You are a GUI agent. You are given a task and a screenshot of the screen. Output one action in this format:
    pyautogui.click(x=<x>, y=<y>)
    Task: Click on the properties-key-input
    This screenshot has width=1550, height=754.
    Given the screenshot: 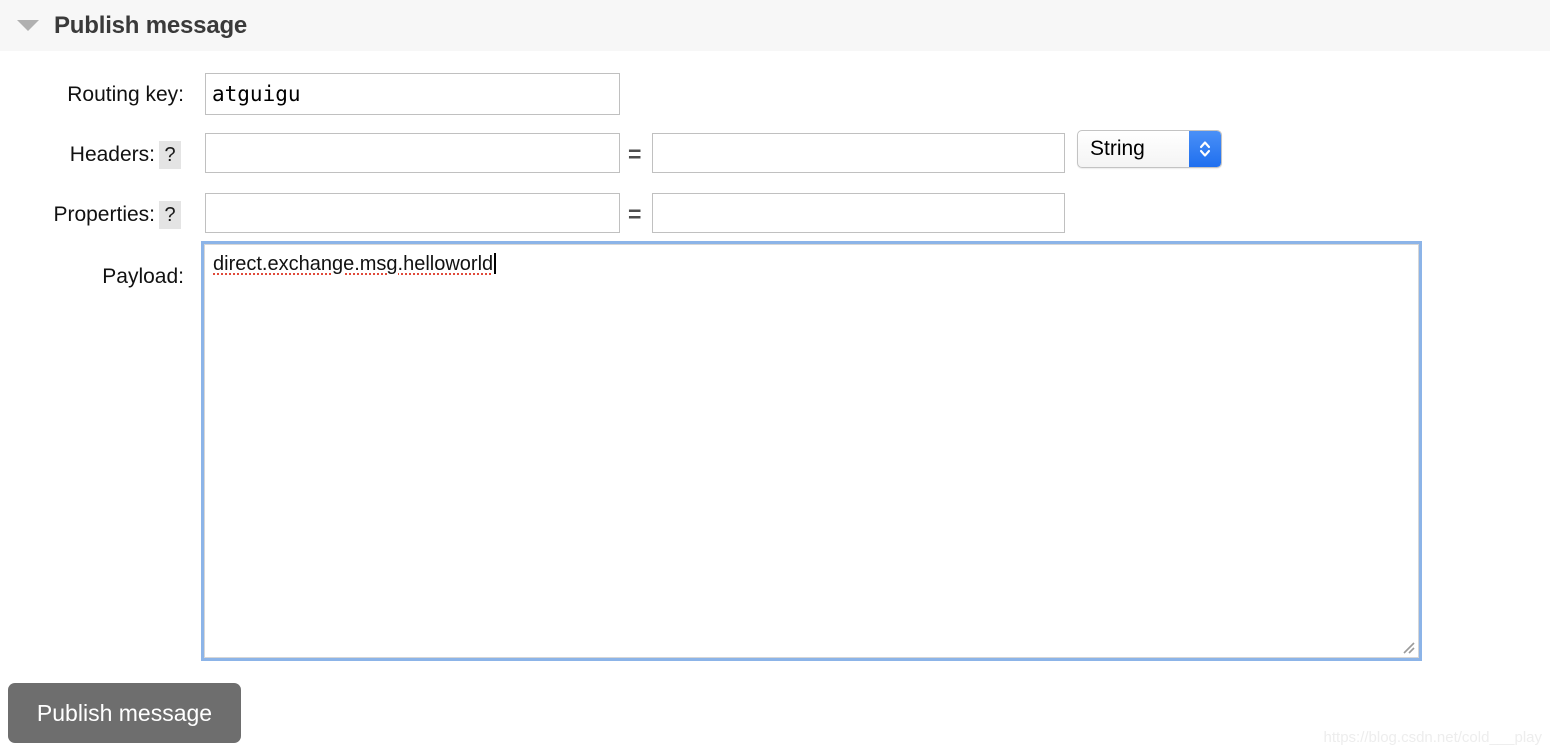 What is the action you would take?
    pyautogui.click(x=412, y=213)
    